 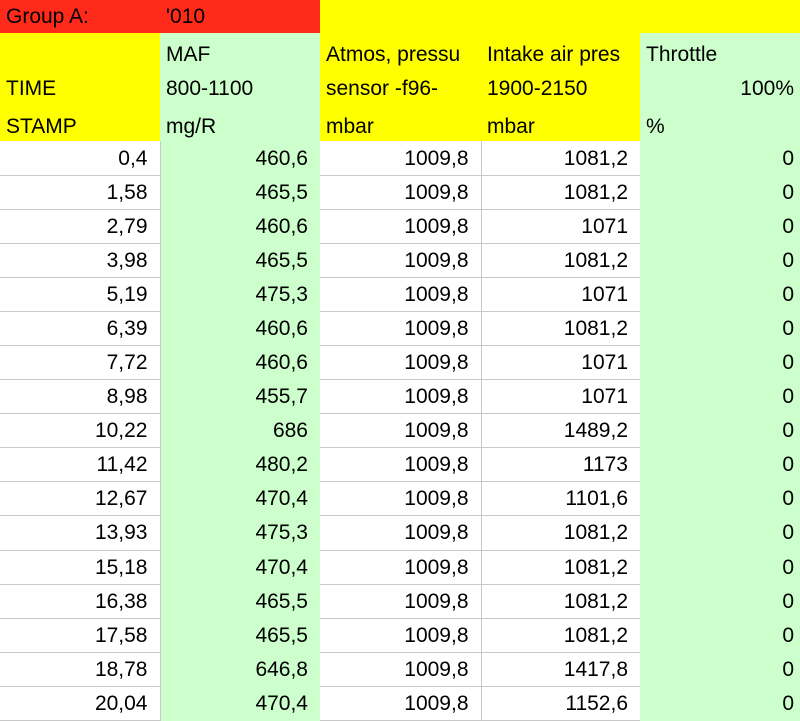 What do you see at coordinates (80, 261) in the screenshot?
I see `cell-time-stamp: 3,98` at bounding box center [80, 261].